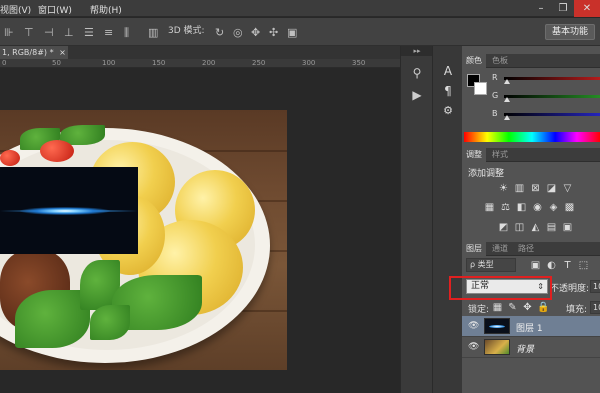 The width and height of the screenshot is (600, 393). I want to click on color-spectrum, so click(532, 137).